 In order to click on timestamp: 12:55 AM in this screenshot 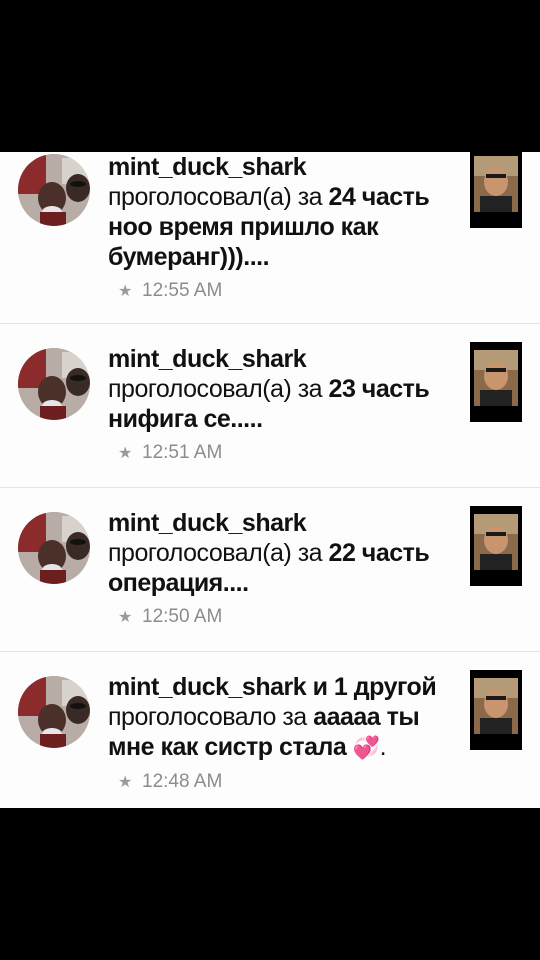, I will do `click(182, 290)`.